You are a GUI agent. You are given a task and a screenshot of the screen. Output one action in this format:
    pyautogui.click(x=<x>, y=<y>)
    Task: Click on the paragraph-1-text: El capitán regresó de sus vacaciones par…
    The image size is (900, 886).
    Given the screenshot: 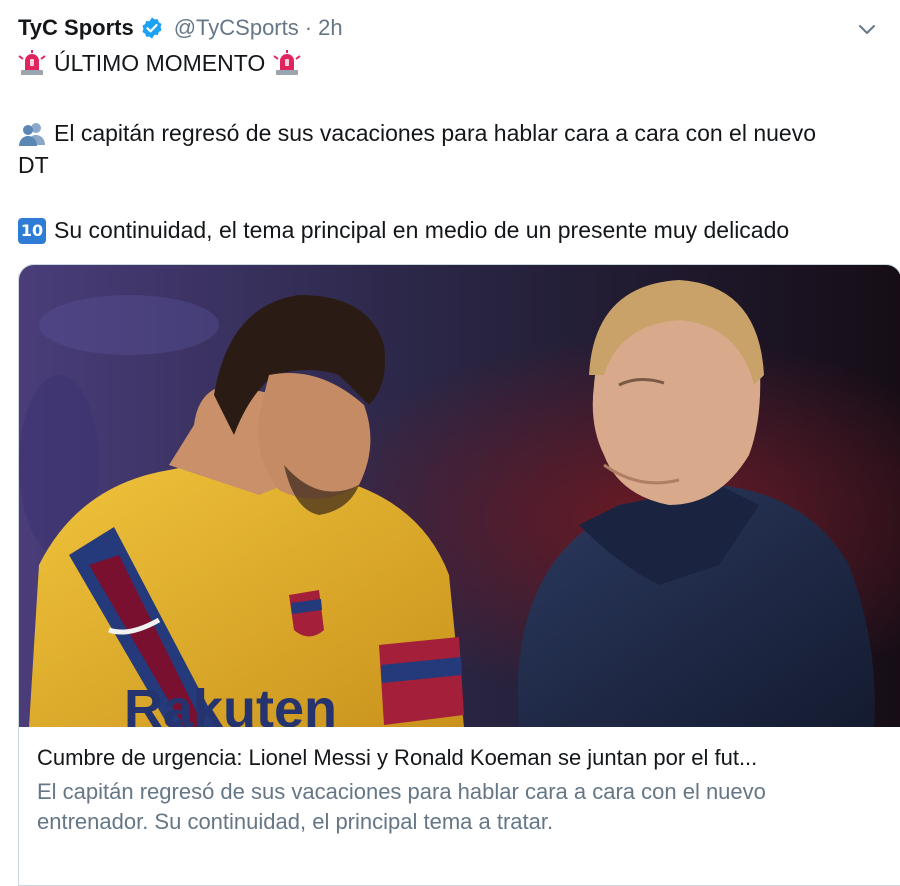 What is the action you would take?
    pyautogui.click(x=435, y=133)
    